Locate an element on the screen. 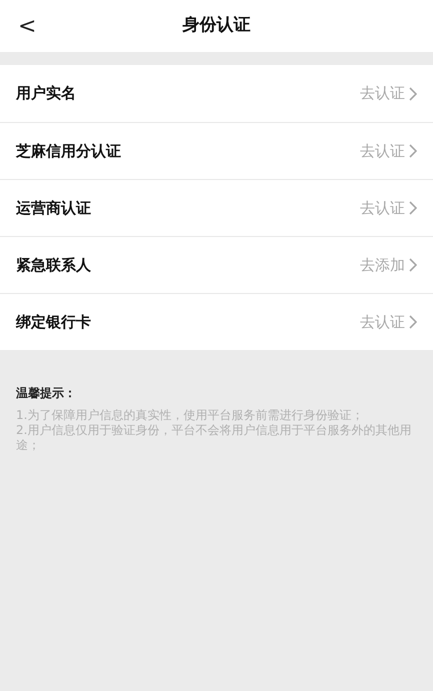 The width and height of the screenshot is (433, 691). tips-title: 温馨提示： is located at coordinates (46, 393).